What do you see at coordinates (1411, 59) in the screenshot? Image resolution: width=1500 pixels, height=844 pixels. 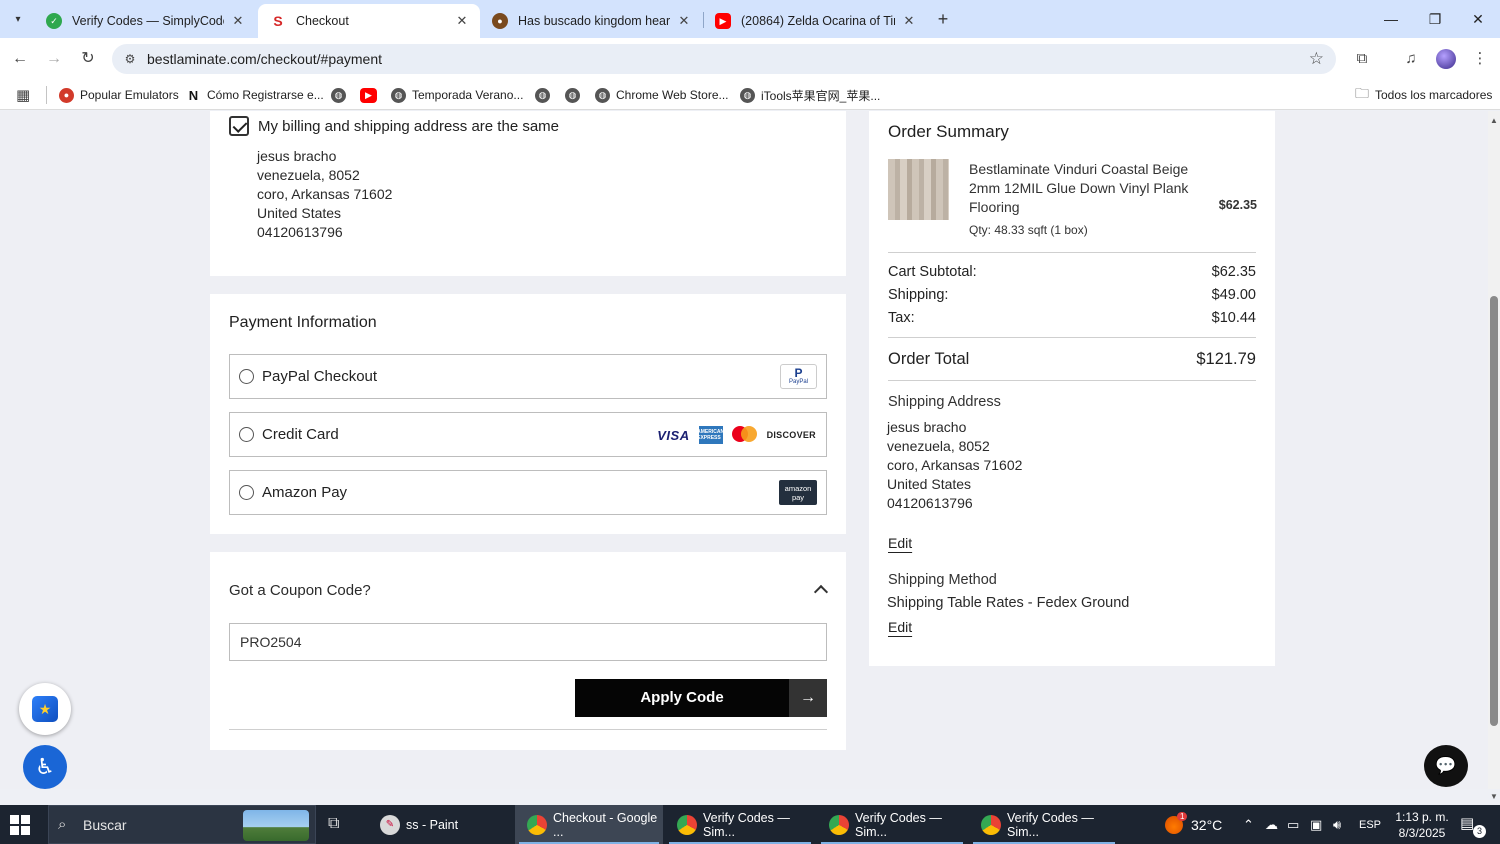 I see `media-control-icon: ♫` at bounding box center [1411, 59].